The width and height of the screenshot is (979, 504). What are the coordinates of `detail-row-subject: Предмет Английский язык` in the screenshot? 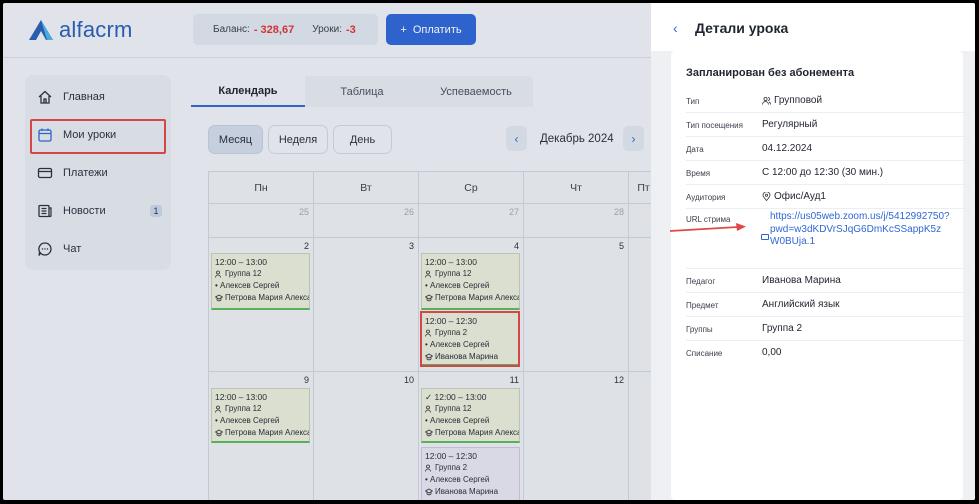 It's located at (829, 305).